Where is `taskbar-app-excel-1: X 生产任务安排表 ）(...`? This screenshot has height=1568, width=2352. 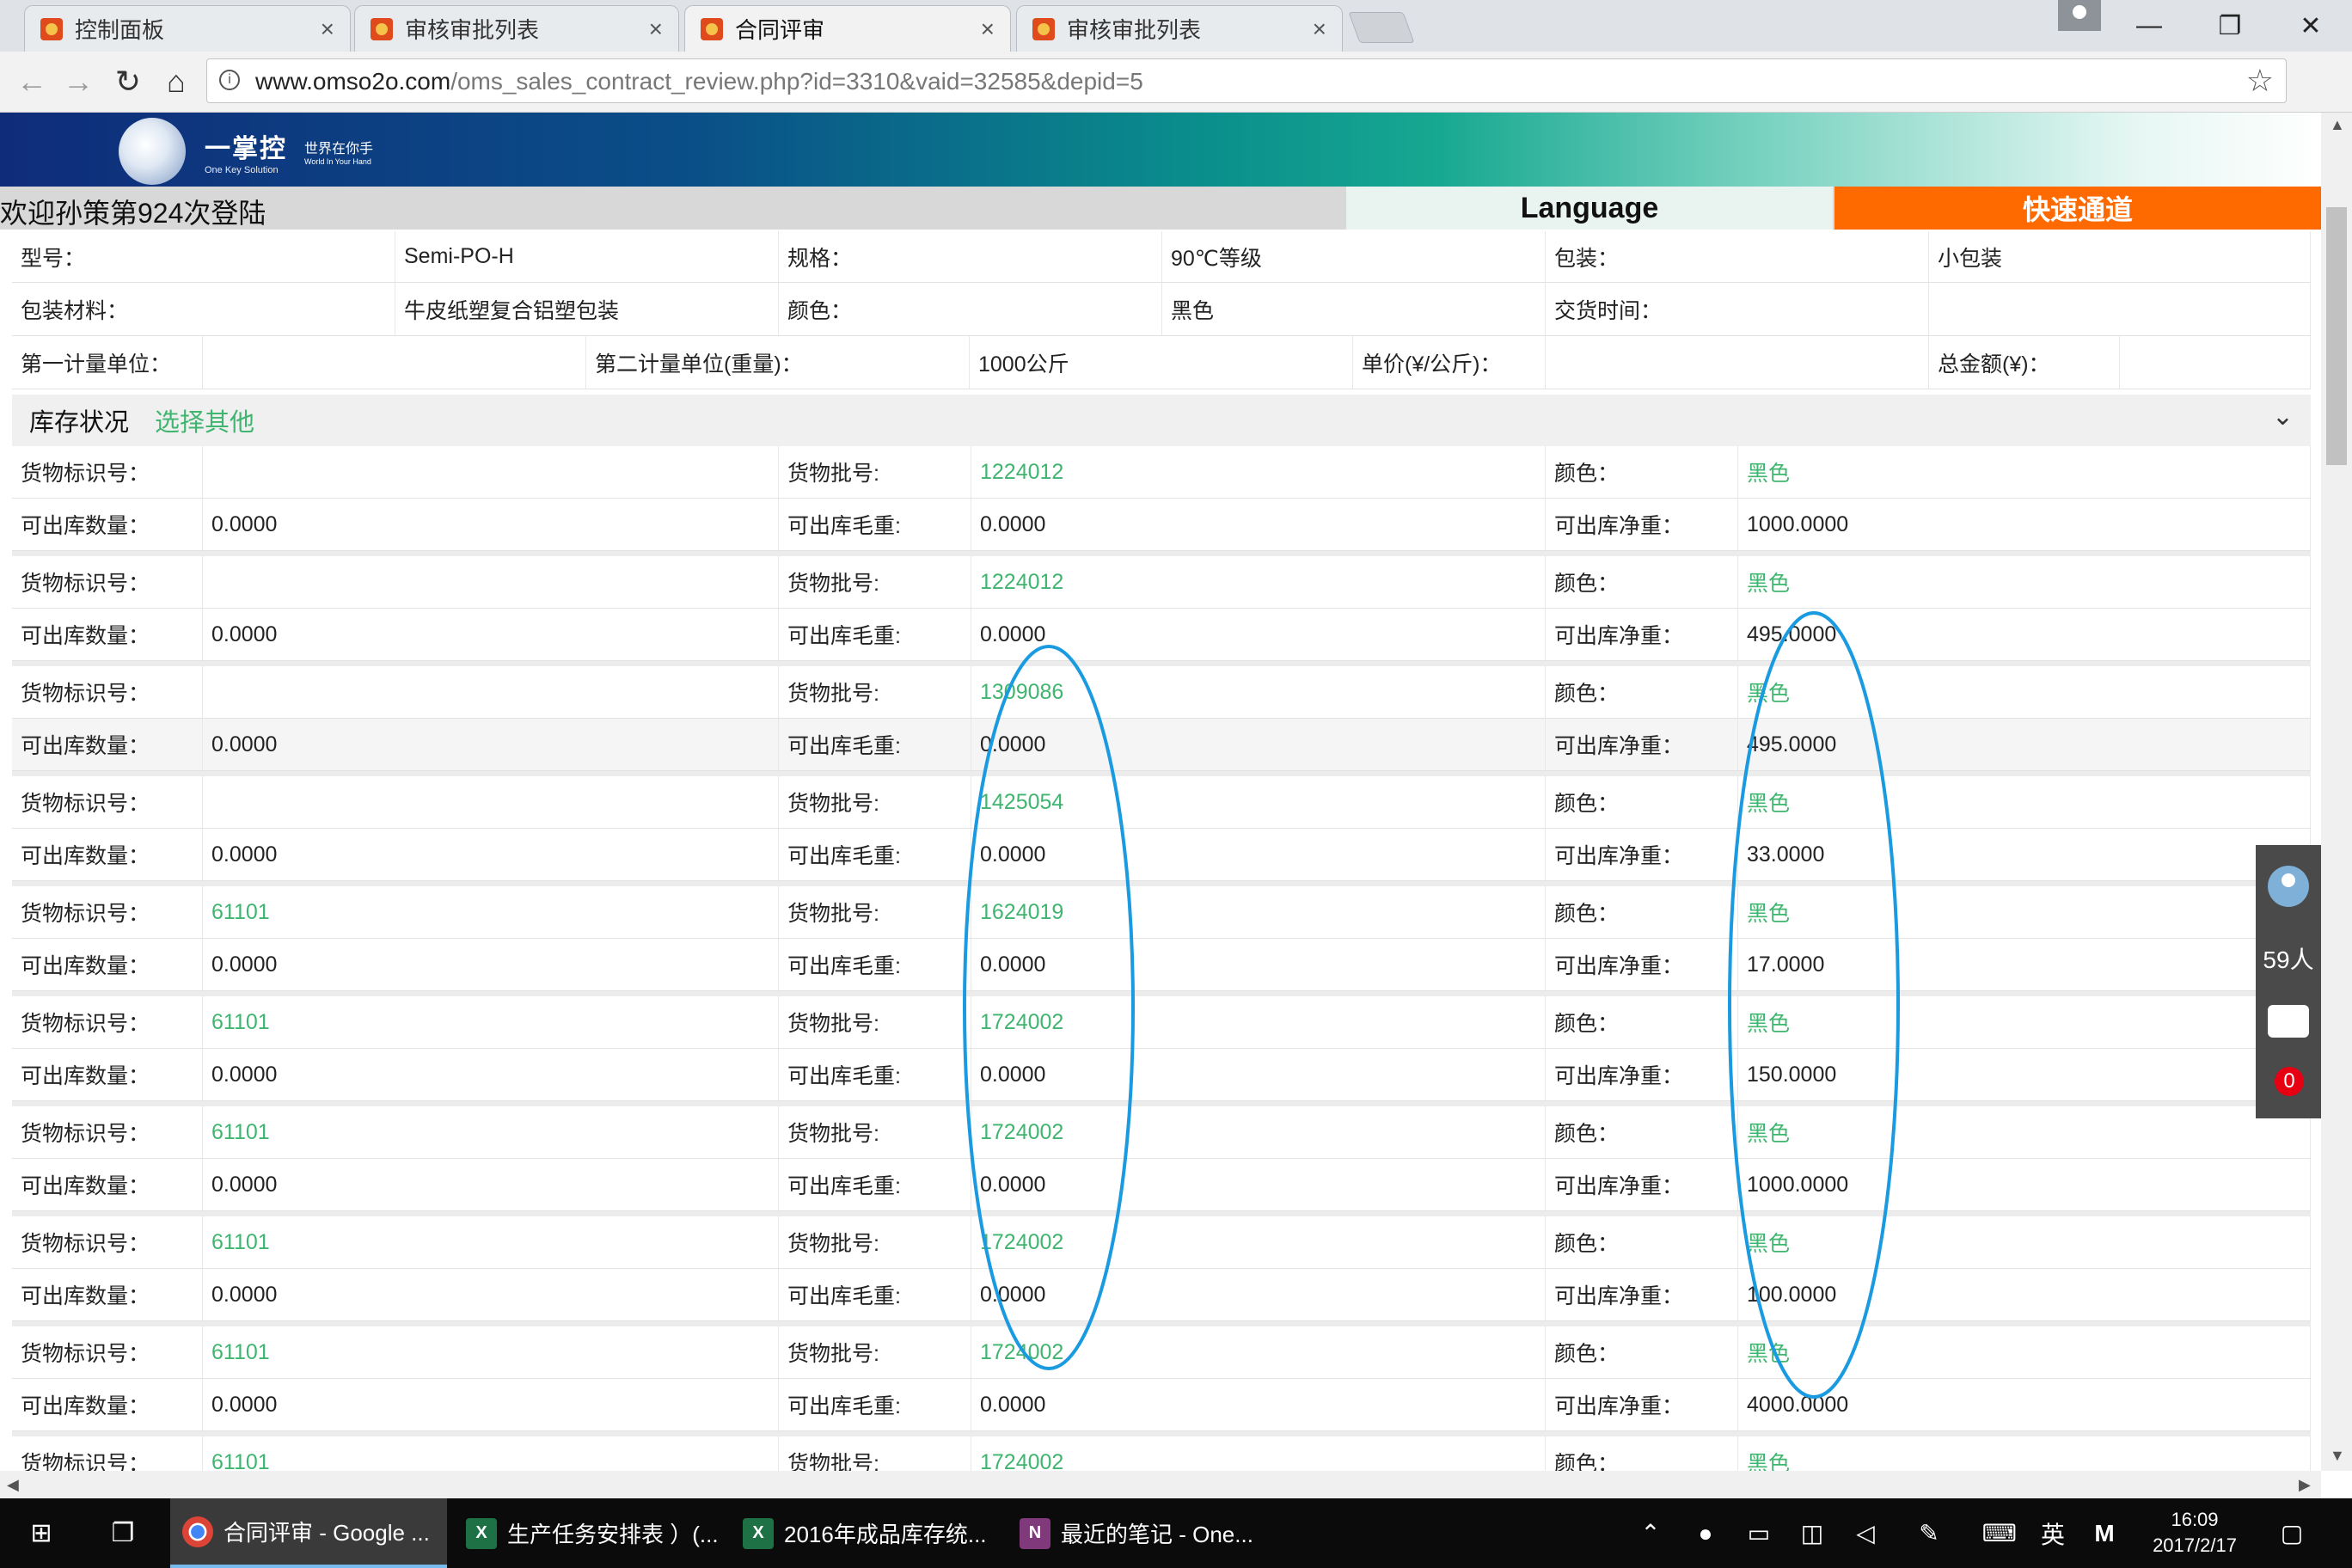
taskbar-app-excel-1: X 生产任务安排表 ）(... is located at coordinates (590, 1533).